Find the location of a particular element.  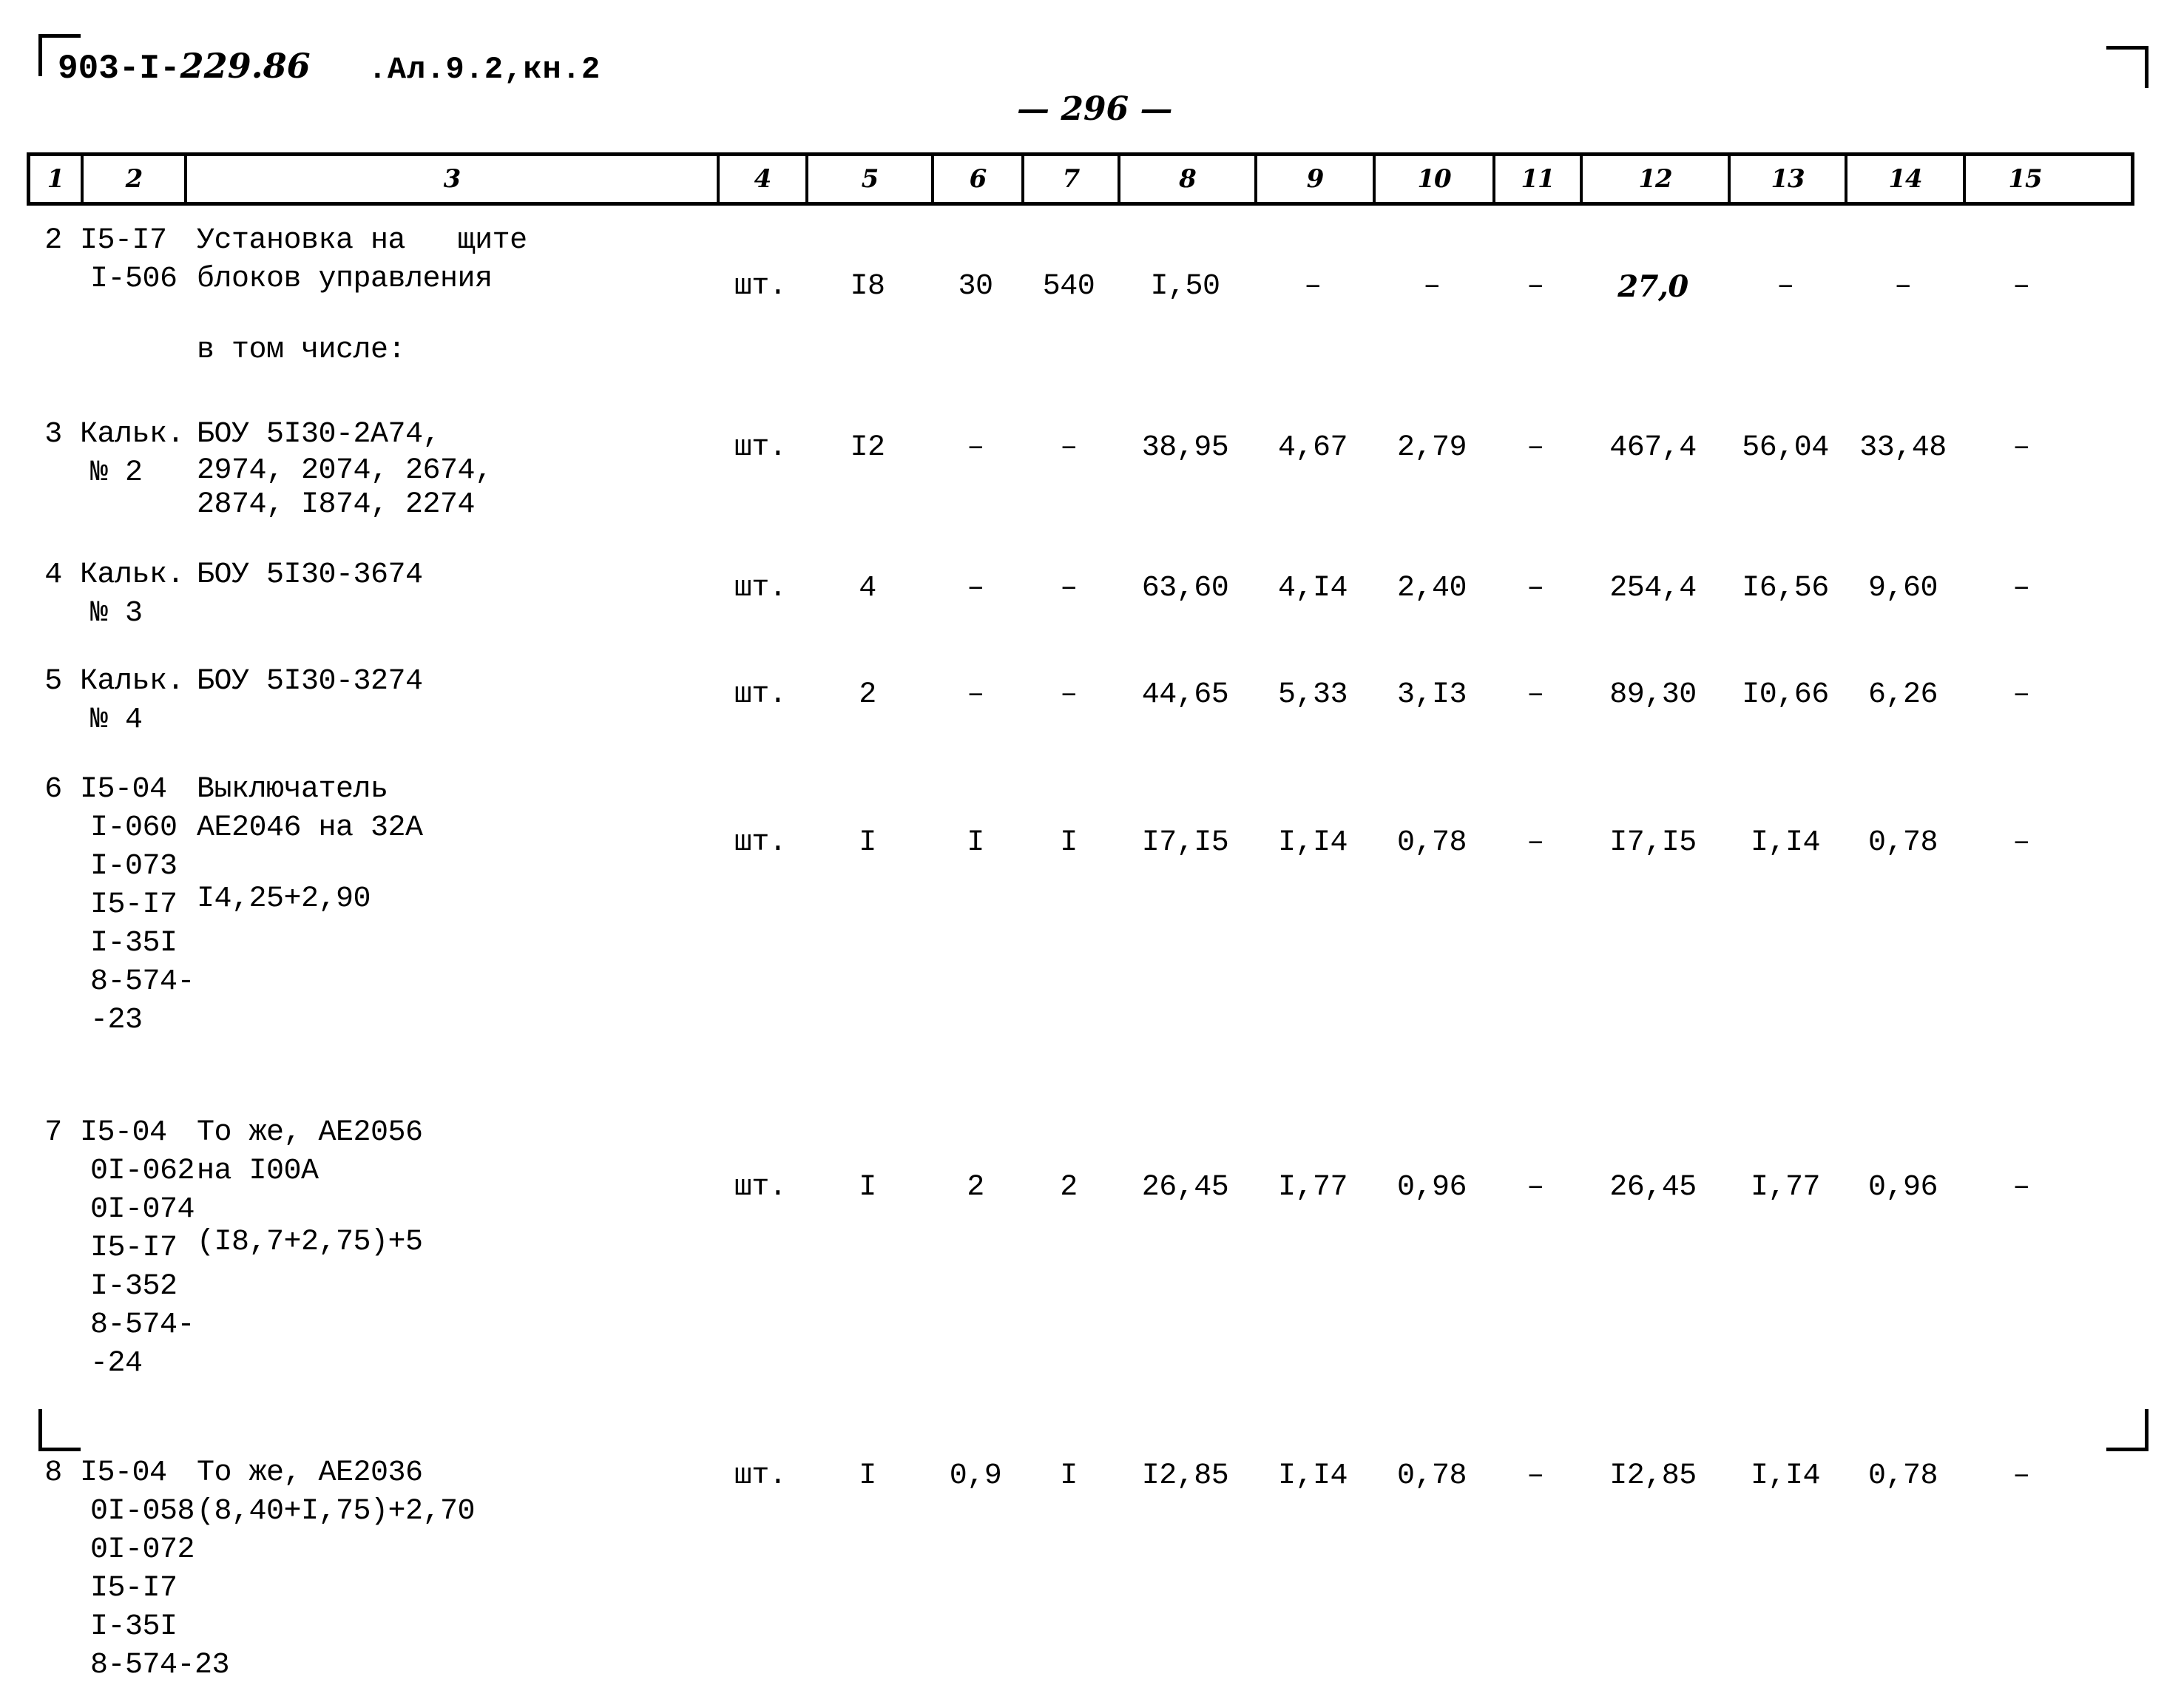

norm-code-list: I5-04 0I-058 0I-072 I5-I7 I-35I 8-574-23 is located at coordinates (155, 1569).